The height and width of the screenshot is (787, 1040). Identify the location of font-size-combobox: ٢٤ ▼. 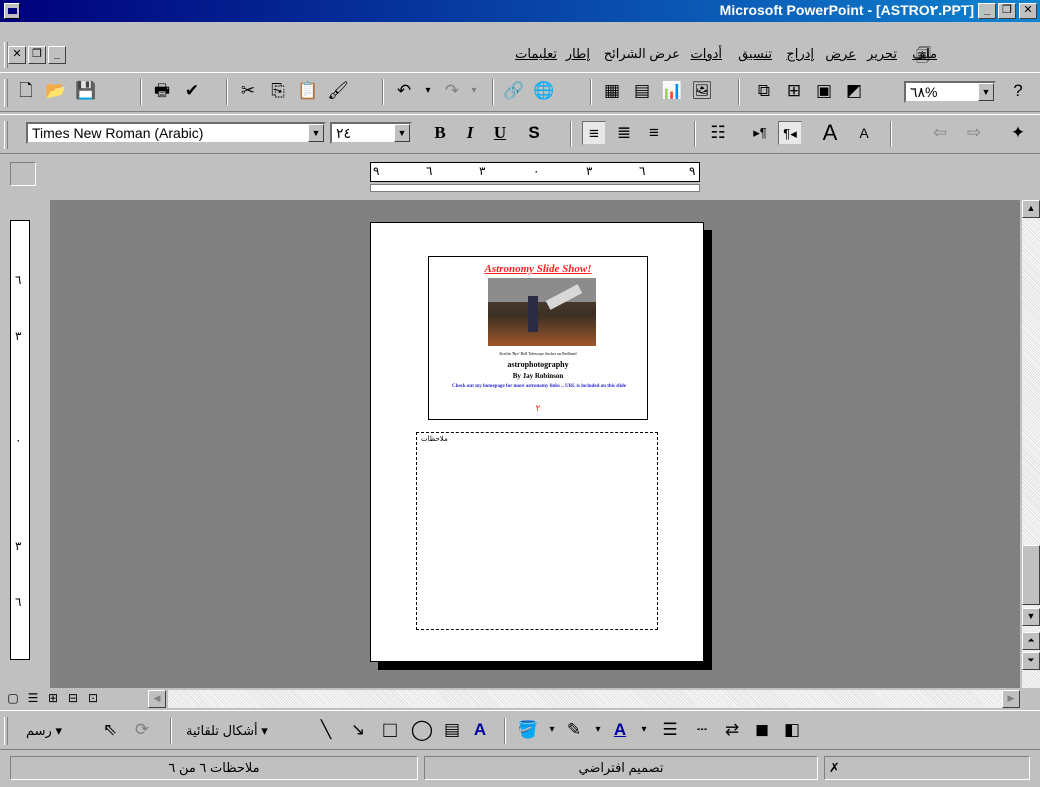
(371, 133).